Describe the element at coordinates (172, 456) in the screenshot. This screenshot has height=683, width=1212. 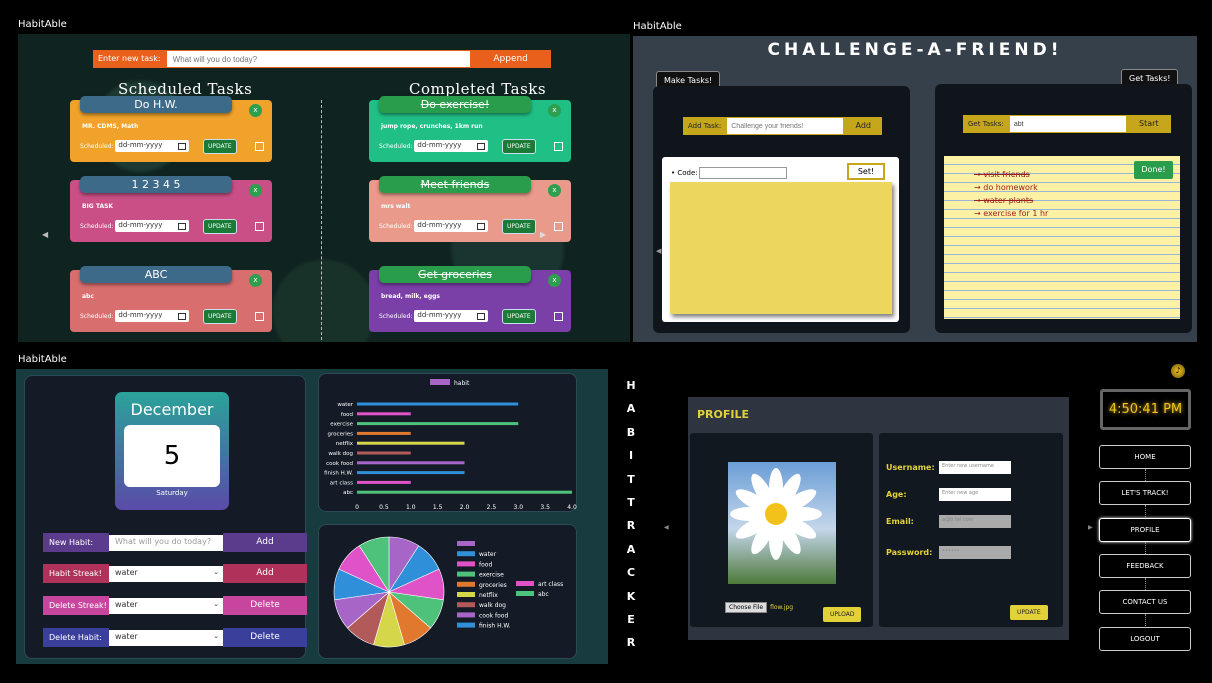
I see `calendar-day: 5` at that location.